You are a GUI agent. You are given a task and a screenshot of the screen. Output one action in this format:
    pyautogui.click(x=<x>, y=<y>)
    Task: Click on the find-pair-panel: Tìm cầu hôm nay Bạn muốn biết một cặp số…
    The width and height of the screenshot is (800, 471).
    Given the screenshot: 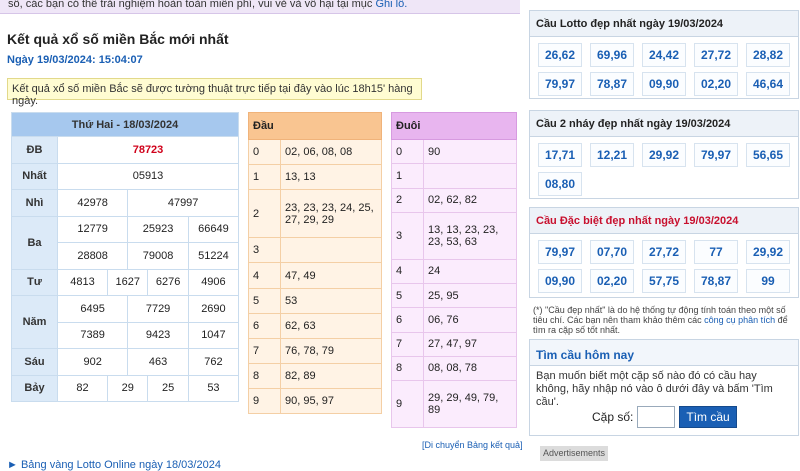 What is the action you would take?
    pyautogui.click(x=664, y=387)
    